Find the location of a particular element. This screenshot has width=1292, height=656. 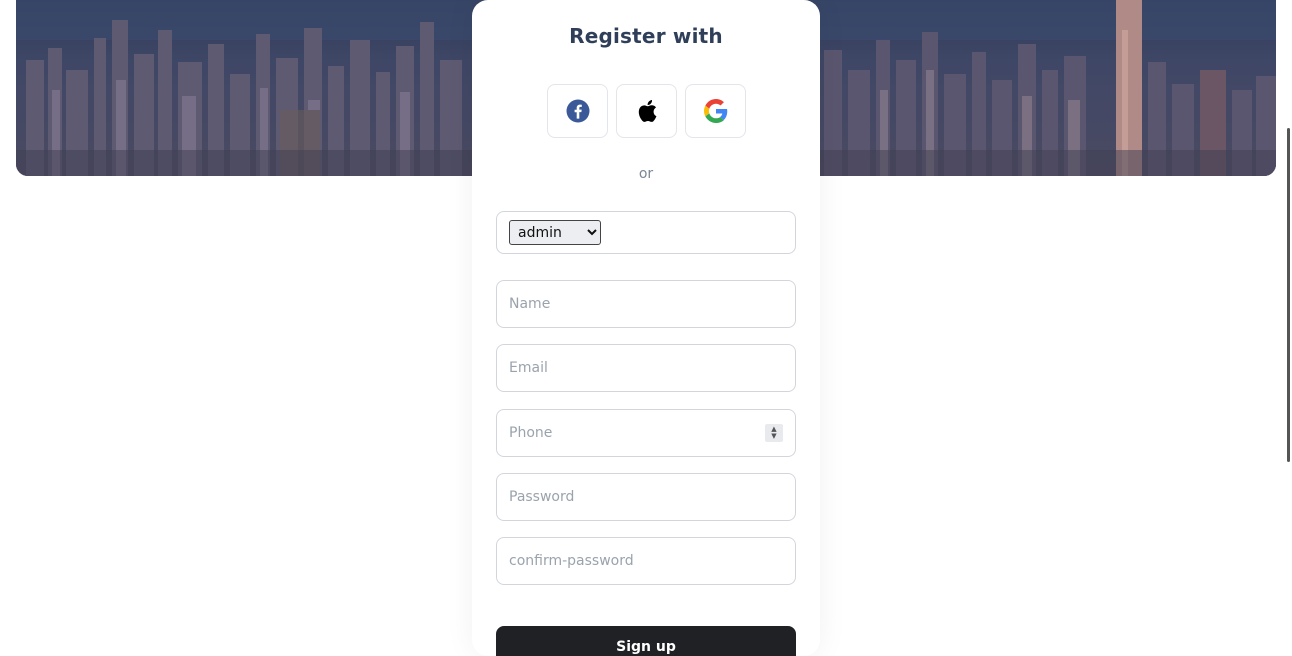

google-icon is located at coordinates (715, 111).